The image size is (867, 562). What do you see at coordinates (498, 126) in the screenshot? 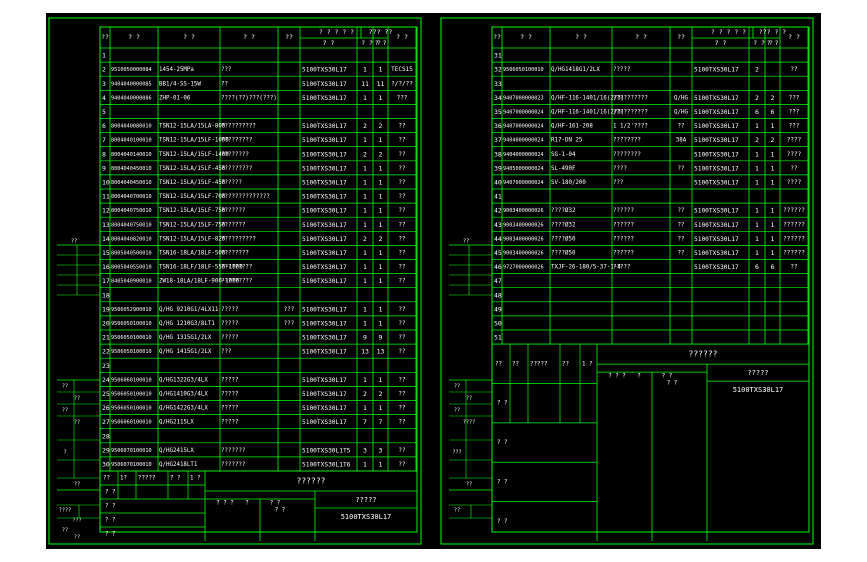
I see `right_sheet-row-number: 36` at bounding box center [498, 126].